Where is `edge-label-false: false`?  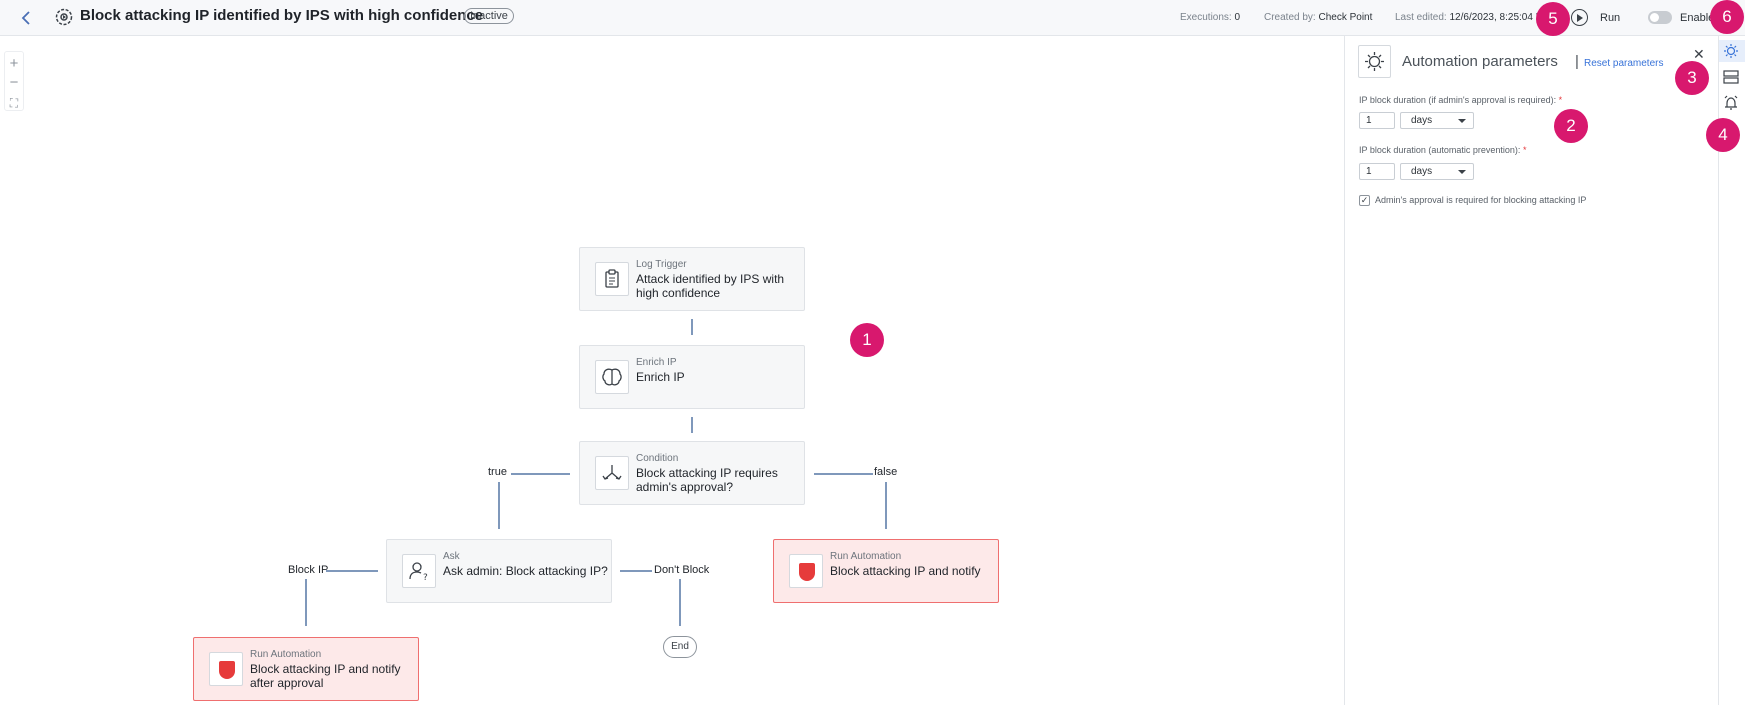
edge-label-false: false is located at coordinates (886, 472).